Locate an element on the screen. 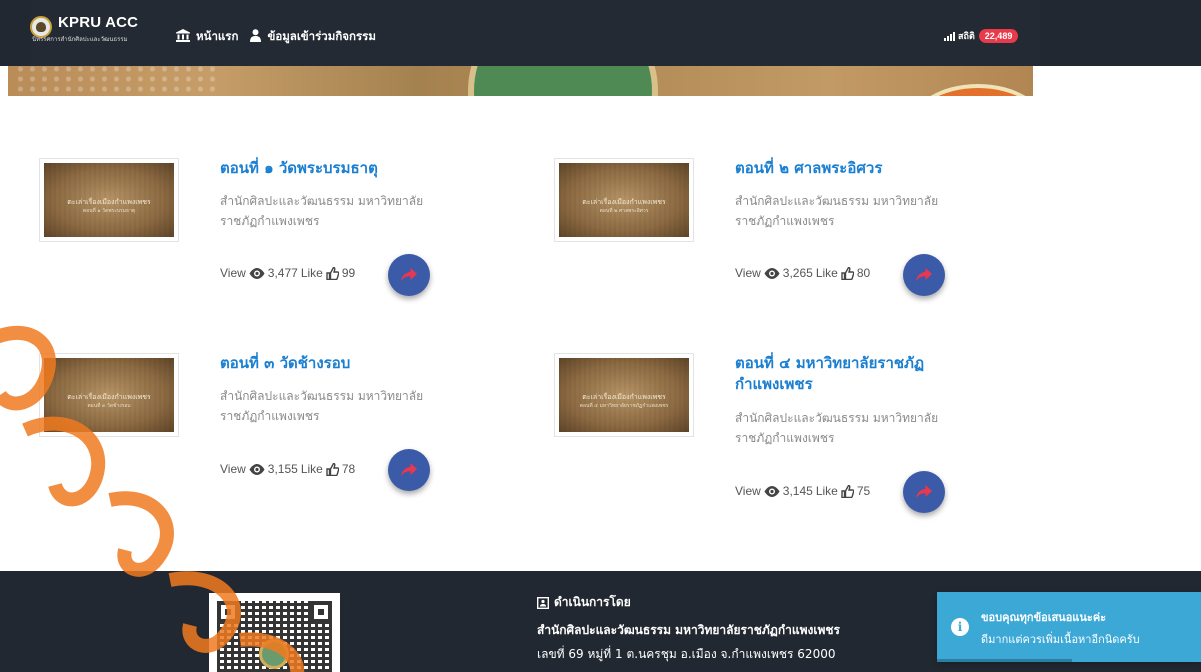 The height and width of the screenshot is (672, 1201). episode-stats: View 3,477 Like 99 is located at coordinates (287, 273).